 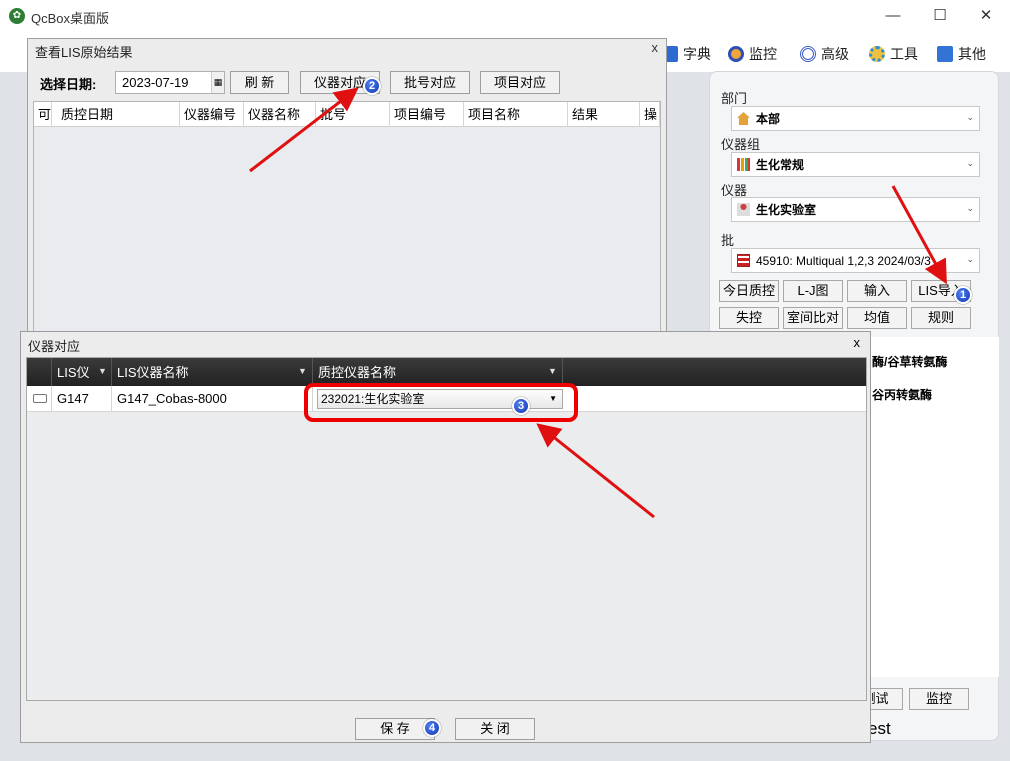 I want to click on cell-lis-name: G147_Cobas-8000, so click(x=212, y=399).